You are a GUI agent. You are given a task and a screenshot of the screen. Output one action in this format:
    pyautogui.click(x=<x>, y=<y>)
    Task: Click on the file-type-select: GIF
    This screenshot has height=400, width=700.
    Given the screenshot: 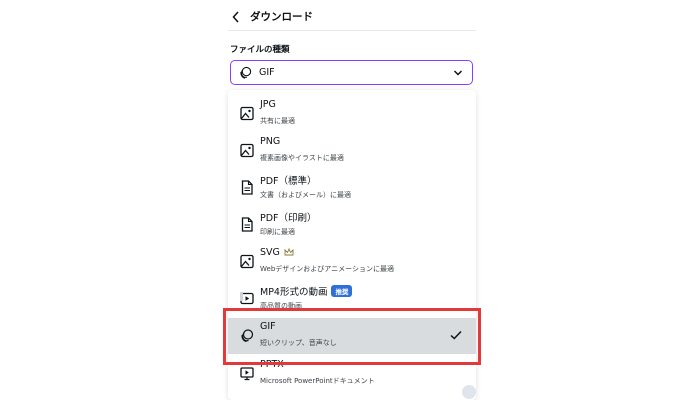 What is the action you would take?
    pyautogui.click(x=351, y=72)
    